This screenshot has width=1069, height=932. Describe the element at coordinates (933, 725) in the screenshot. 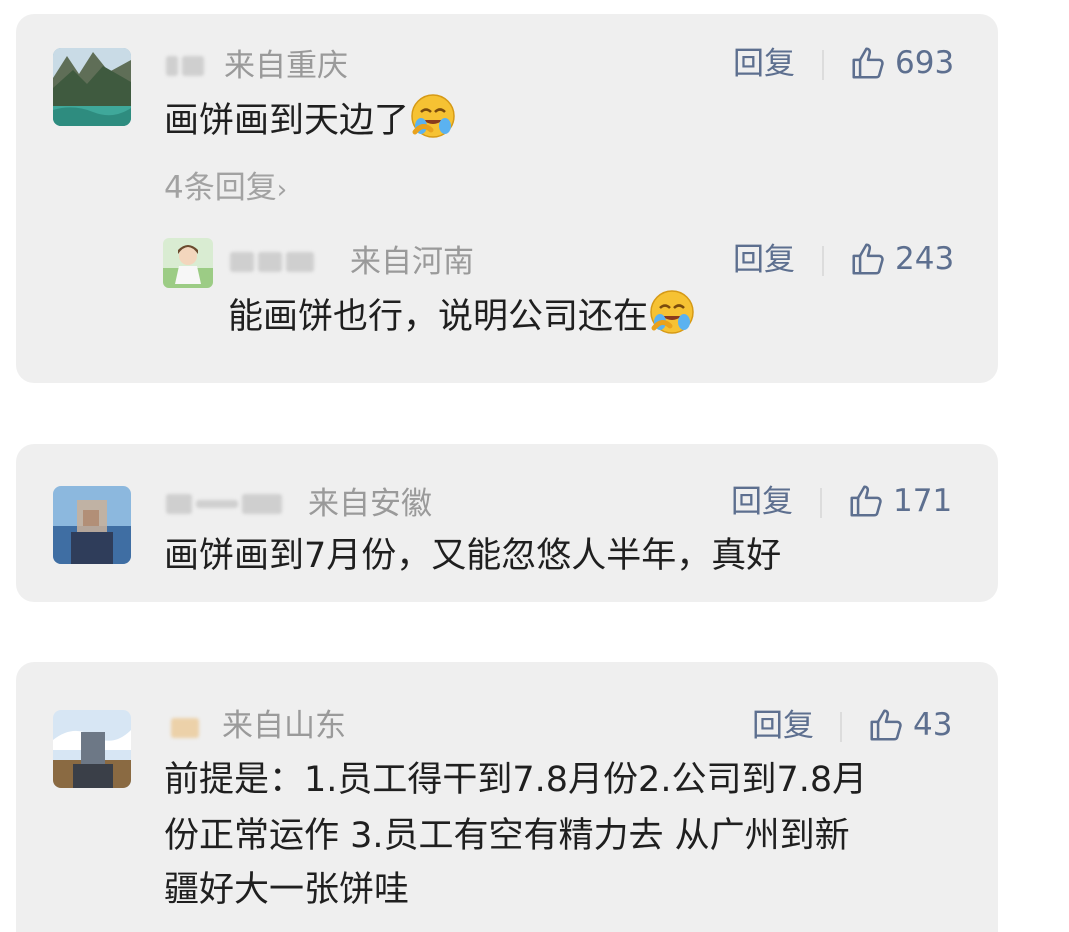

I see `like-count: 43` at that location.